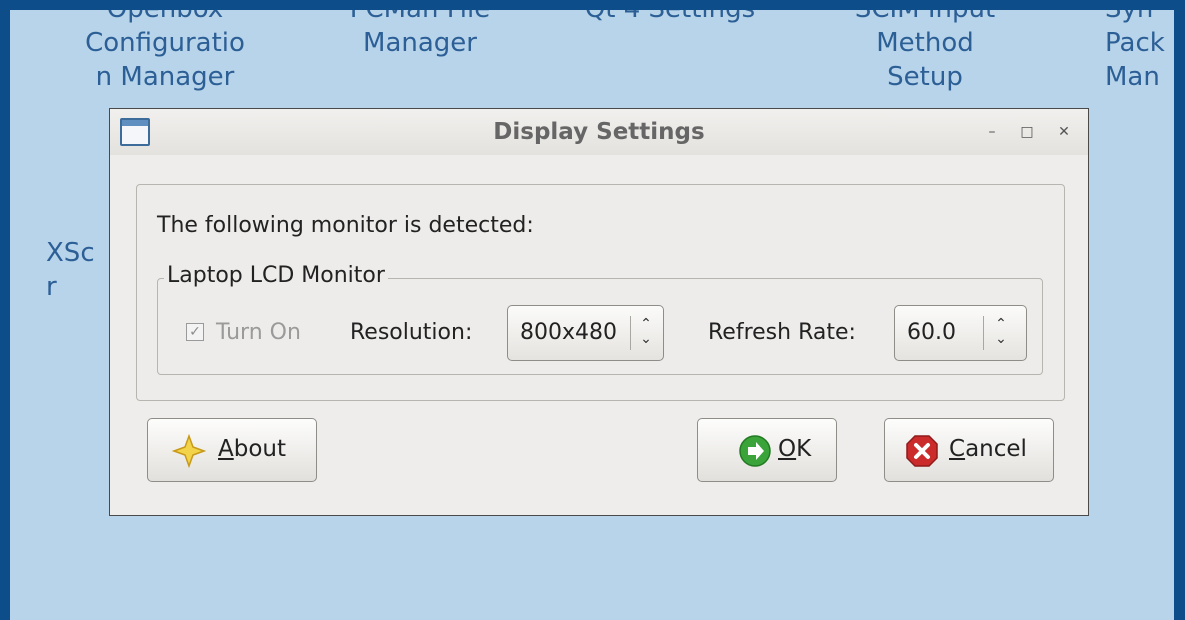  I want to click on cancel-button: Cancel, so click(969, 450).